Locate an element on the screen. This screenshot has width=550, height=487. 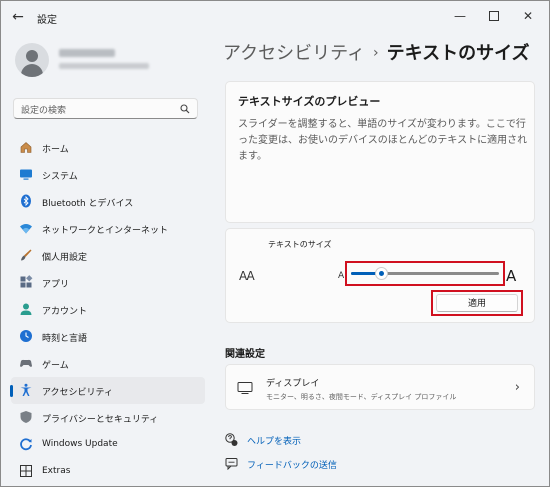
home-icon is located at coordinates (26, 147).